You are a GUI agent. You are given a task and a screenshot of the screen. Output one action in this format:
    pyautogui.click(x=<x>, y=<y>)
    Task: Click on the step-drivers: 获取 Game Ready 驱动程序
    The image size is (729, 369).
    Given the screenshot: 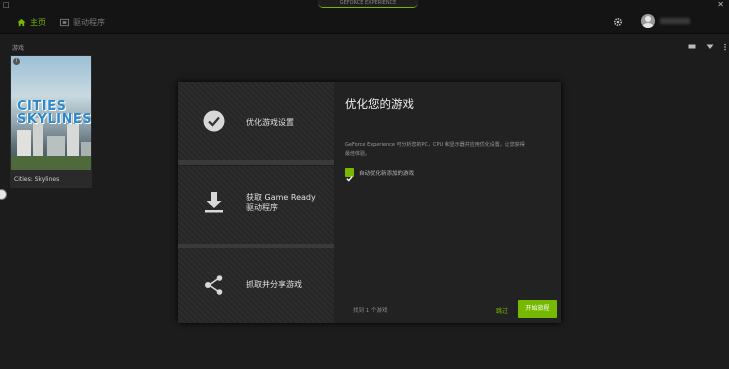 What is the action you would take?
    pyautogui.click(x=256, y=205)
    